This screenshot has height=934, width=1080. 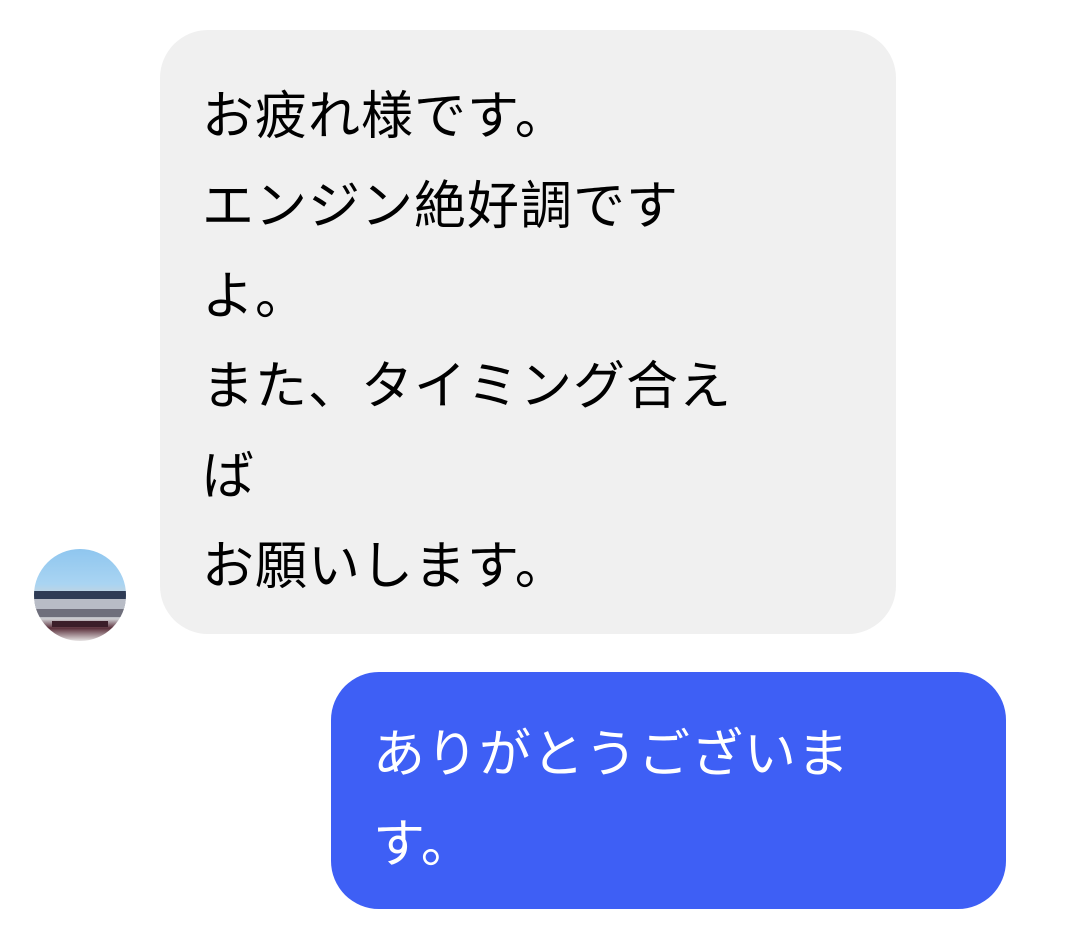 I want to click on message-line: また、タイミング合え, so click(x=467, y=387).